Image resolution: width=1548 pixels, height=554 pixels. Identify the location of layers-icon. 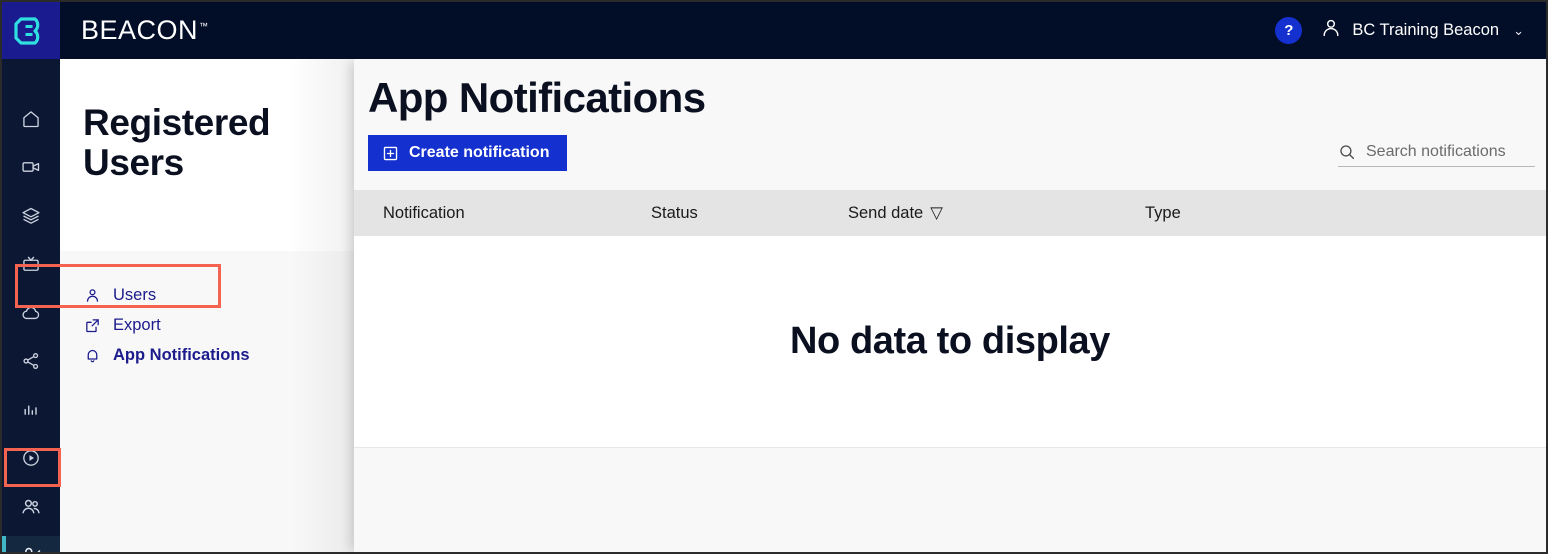
(31, 216).